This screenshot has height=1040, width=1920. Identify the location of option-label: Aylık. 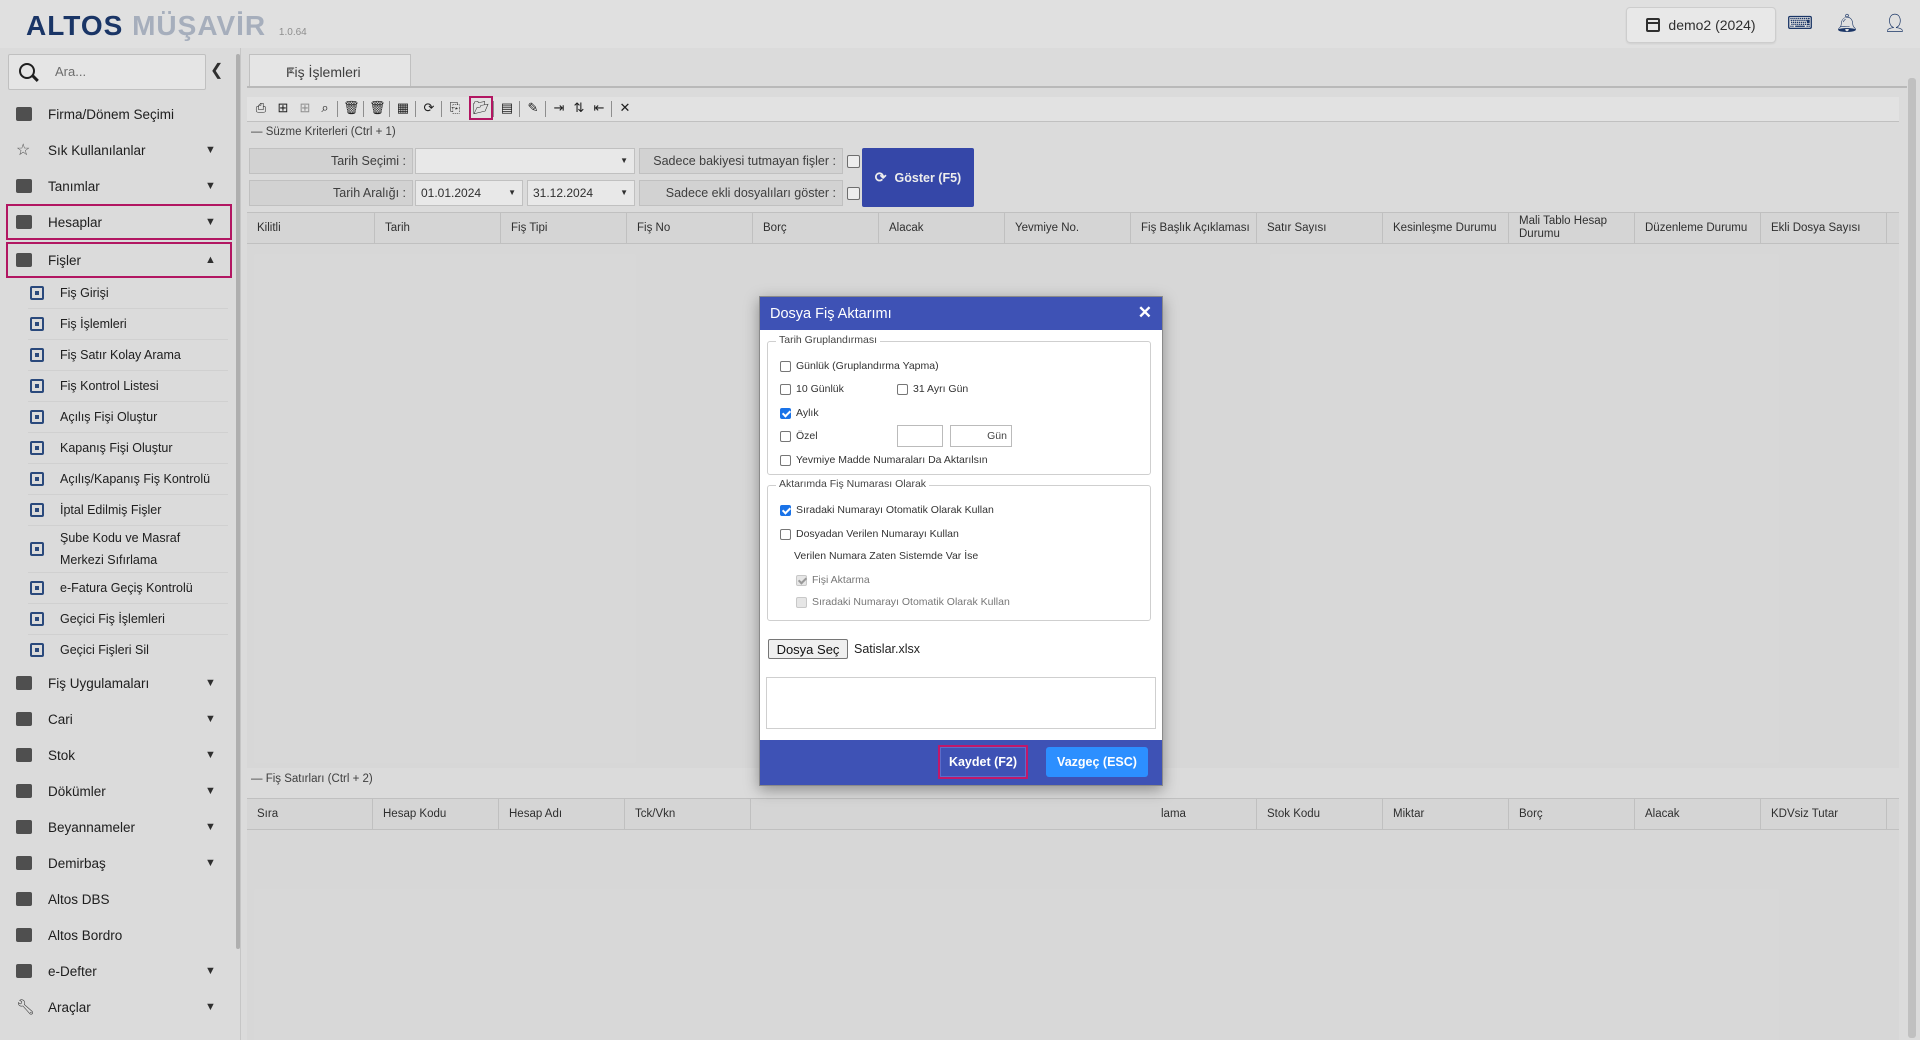
(807, 413).